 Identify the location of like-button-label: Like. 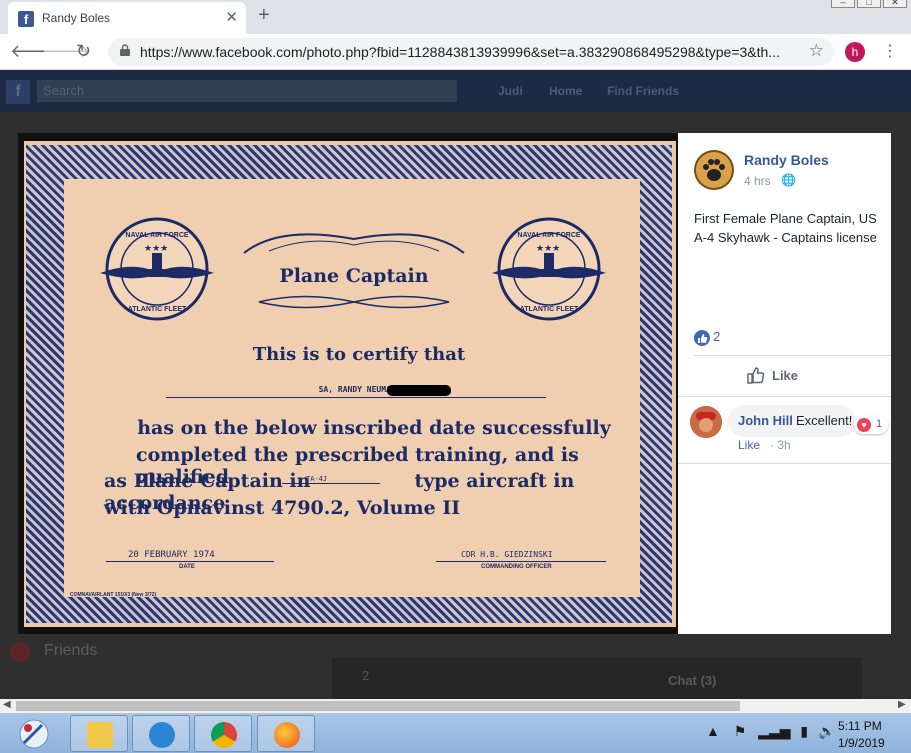
(785, 375).